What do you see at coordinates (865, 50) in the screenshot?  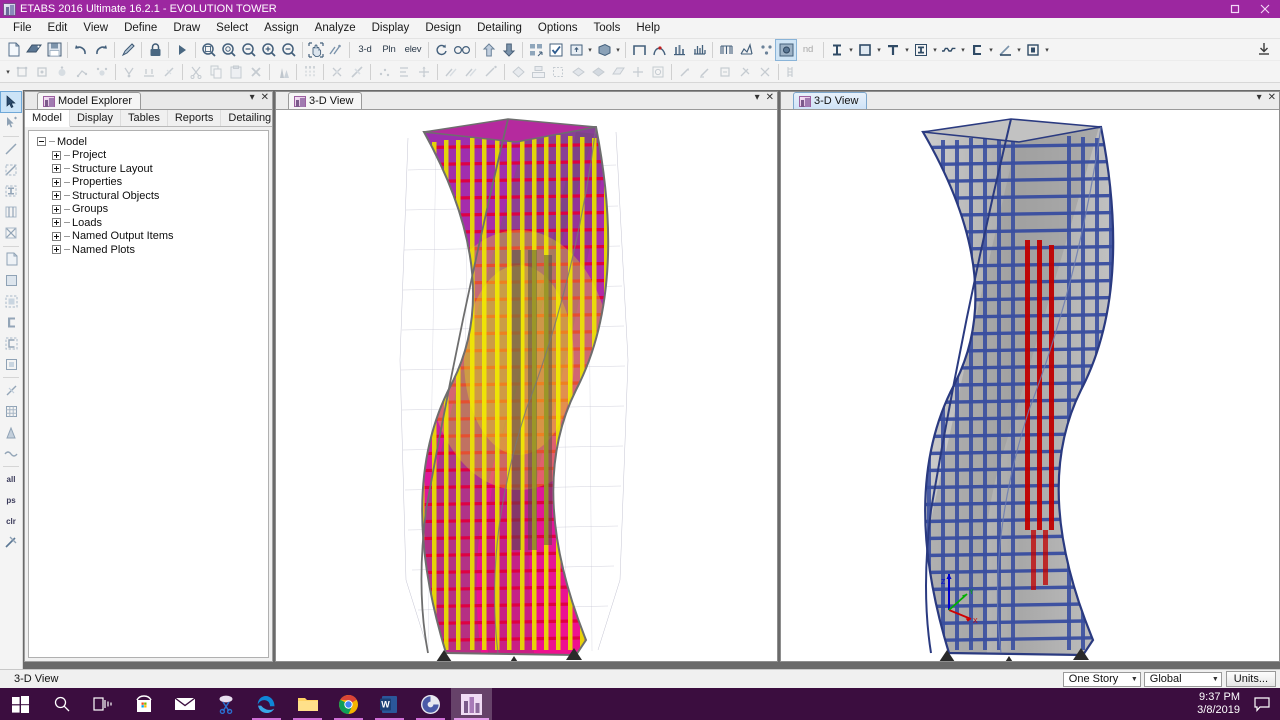 I see `area-section-dropdown` at bounding box center [865, 50].